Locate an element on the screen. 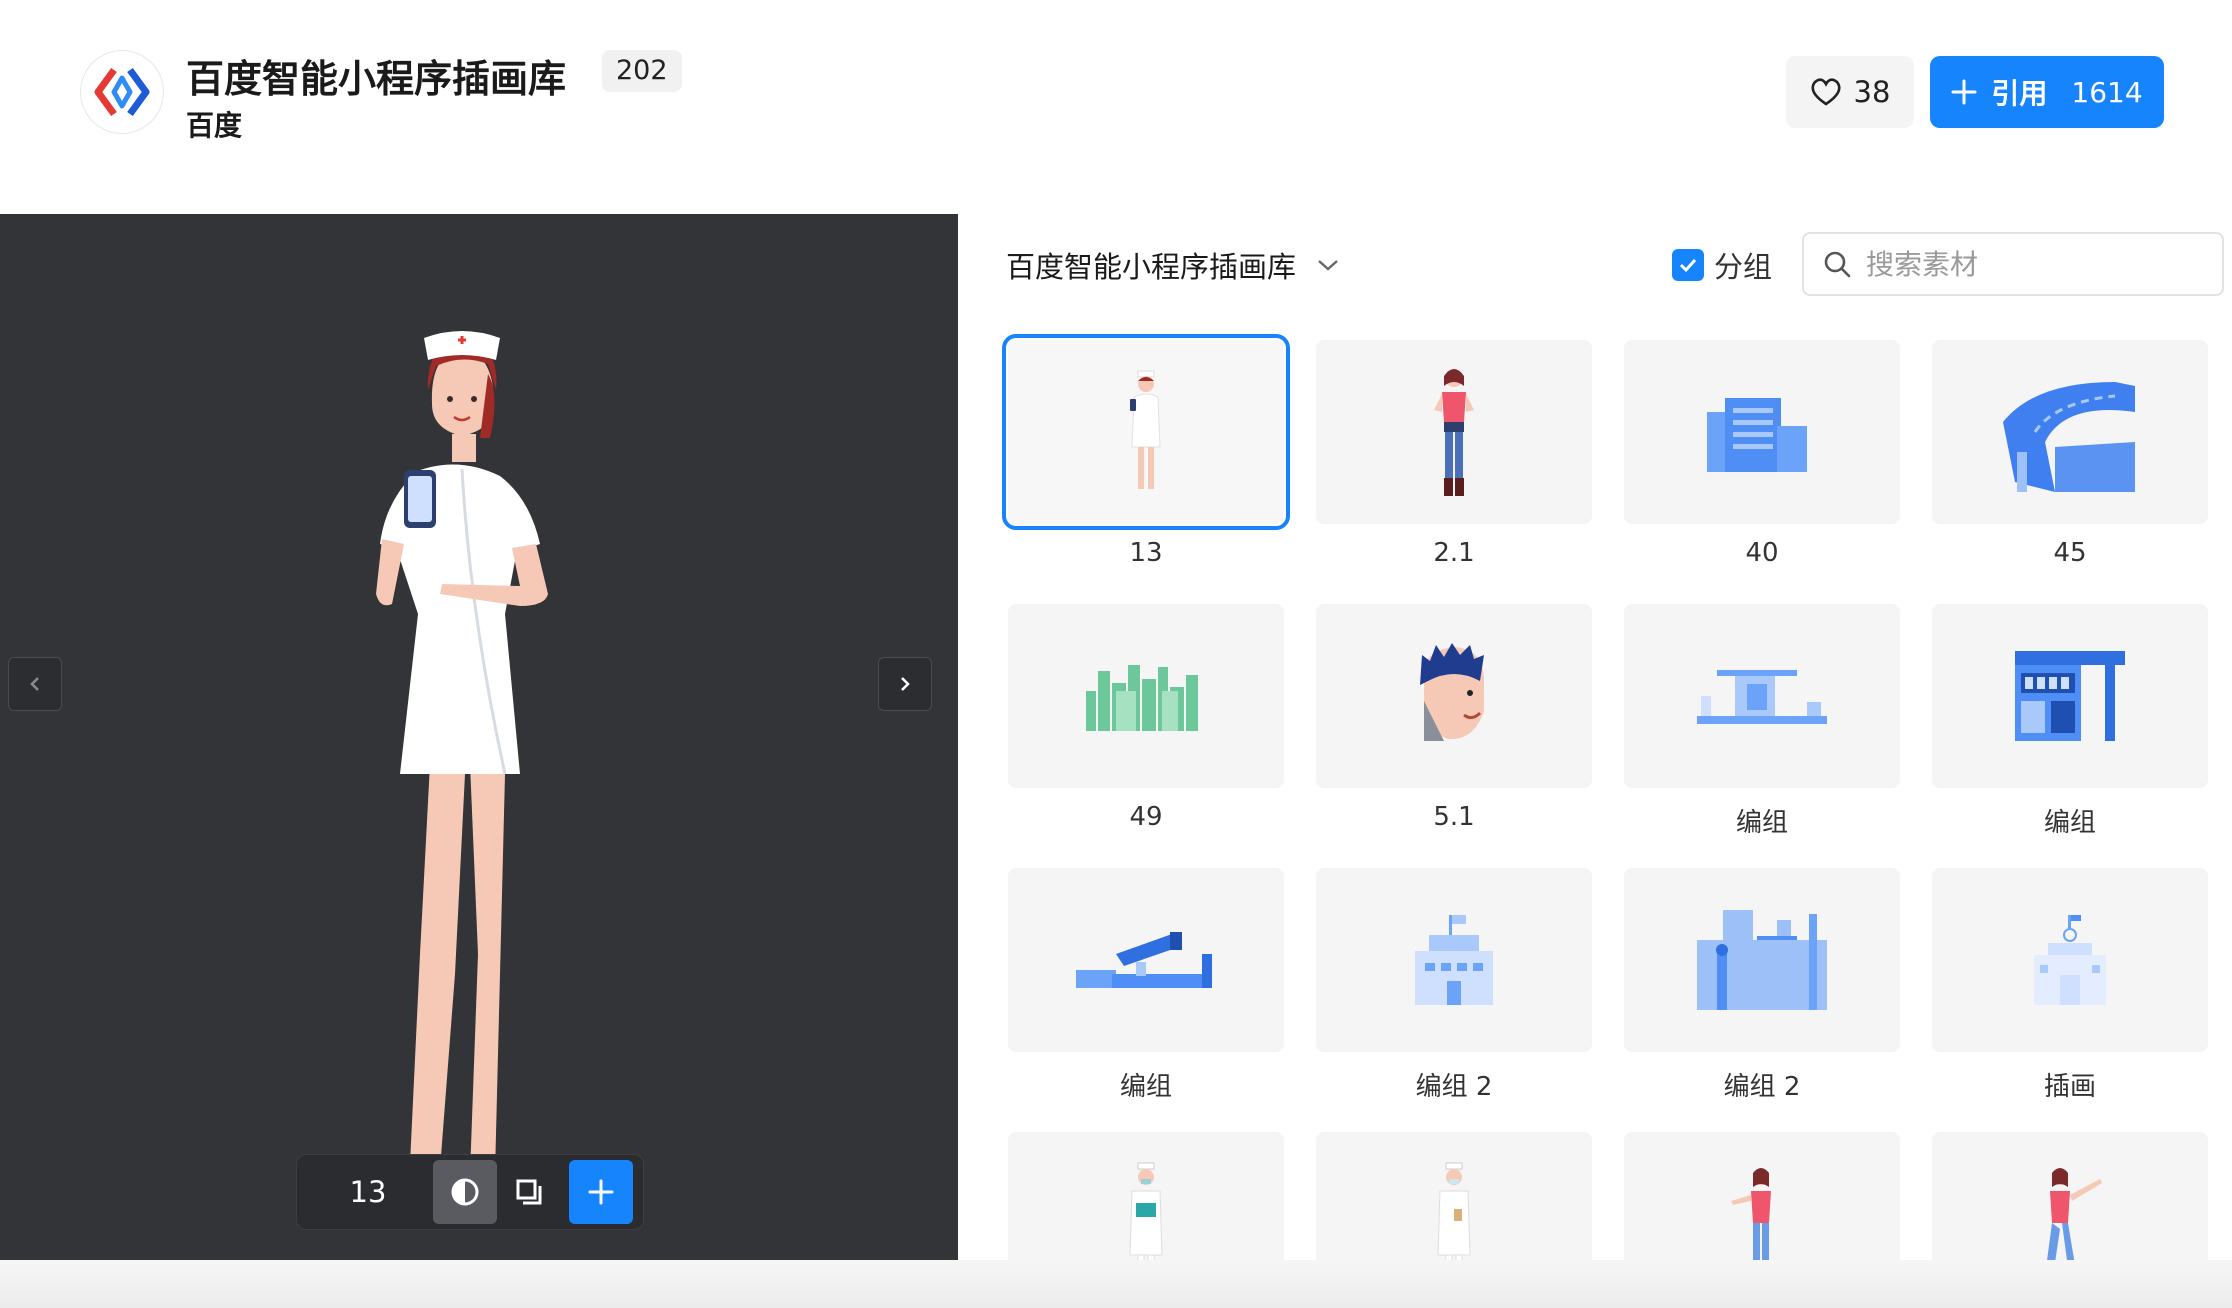 This screenshot has height=1308, width=2232. nurse-illustration-icon is located at coordinates (1145, 429).